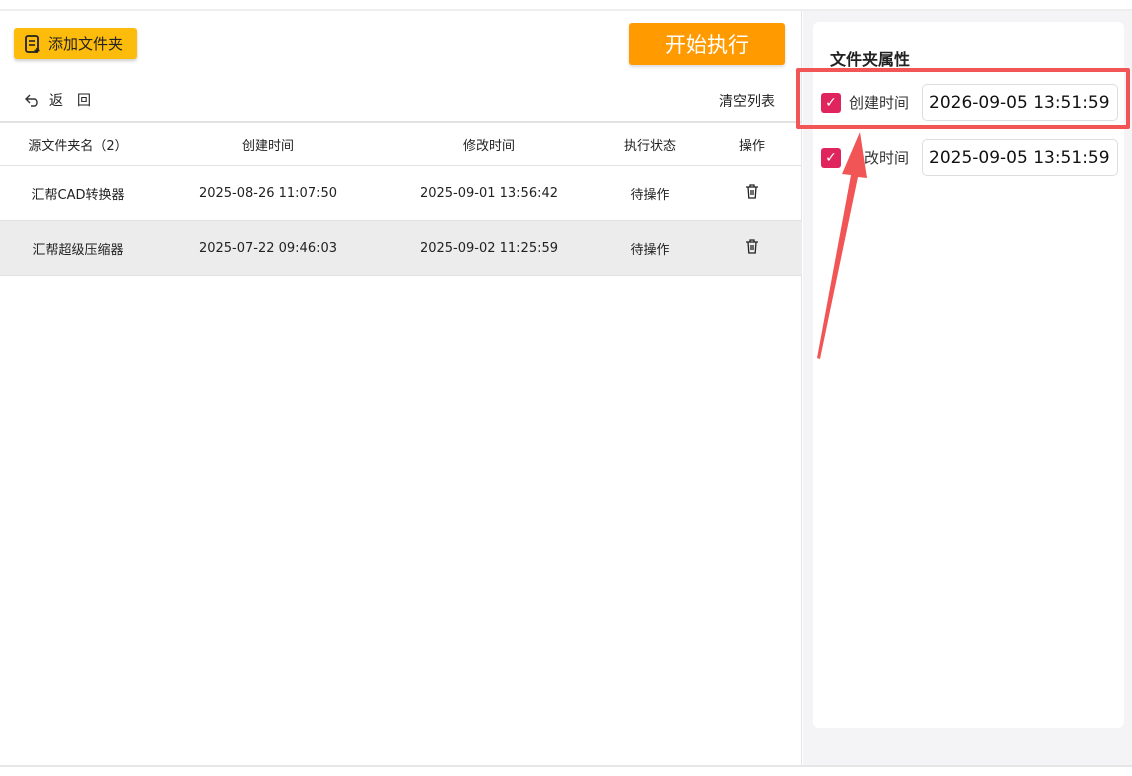 The image size is (1132, 776). Describe the element at coordinates (842, 245) in the screenshot. I see `annotation-arrow-icon` at that location.